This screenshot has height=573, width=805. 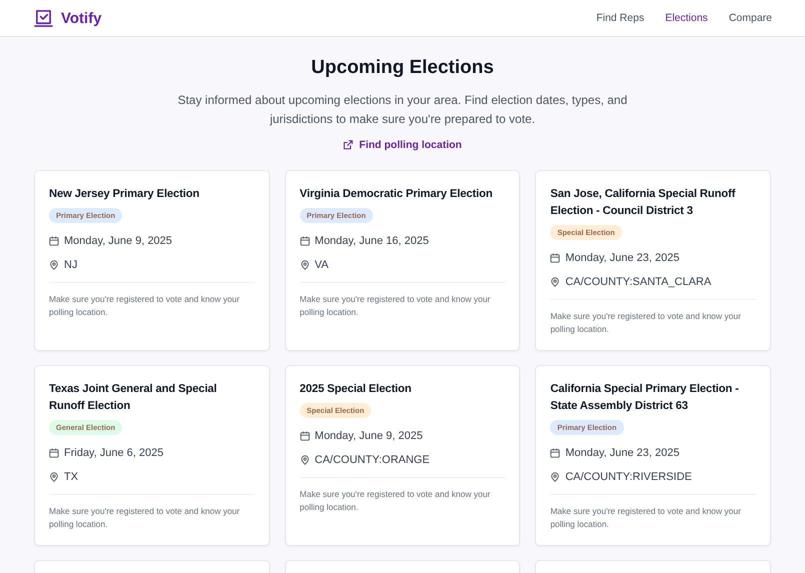 What do you see at coordinates (124, 194) in the screenshot?
I see `election-title: New Jersey Primary Election` at bounding box center [124, 194].